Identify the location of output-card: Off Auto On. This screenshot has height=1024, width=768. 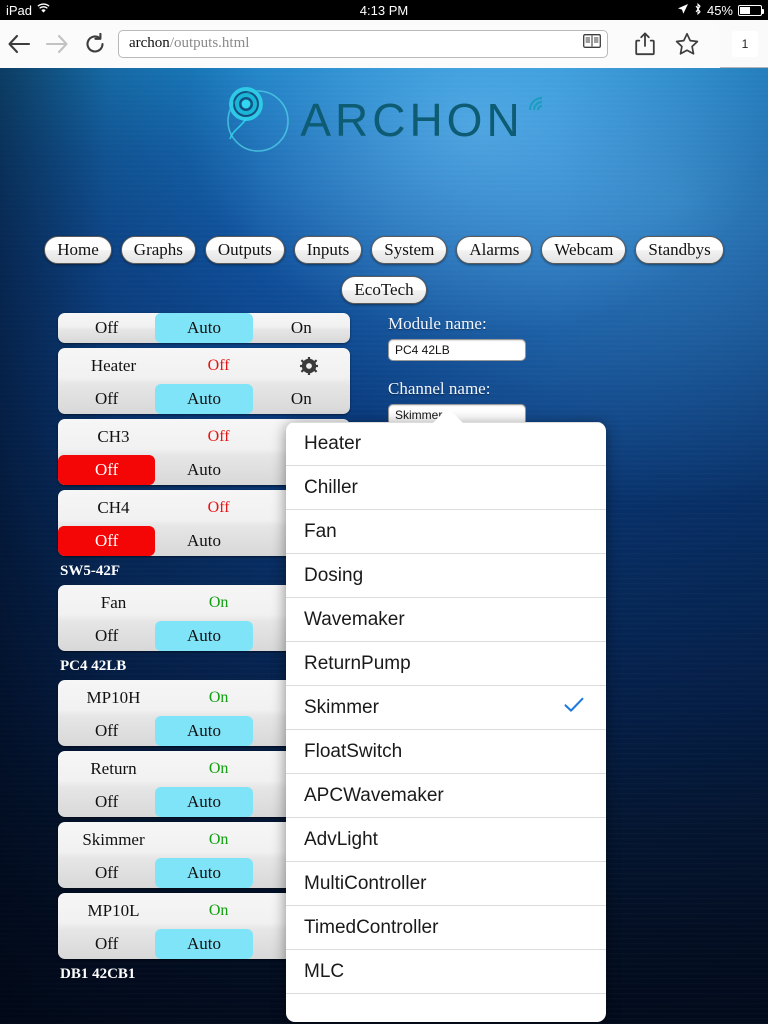
(204, 328).